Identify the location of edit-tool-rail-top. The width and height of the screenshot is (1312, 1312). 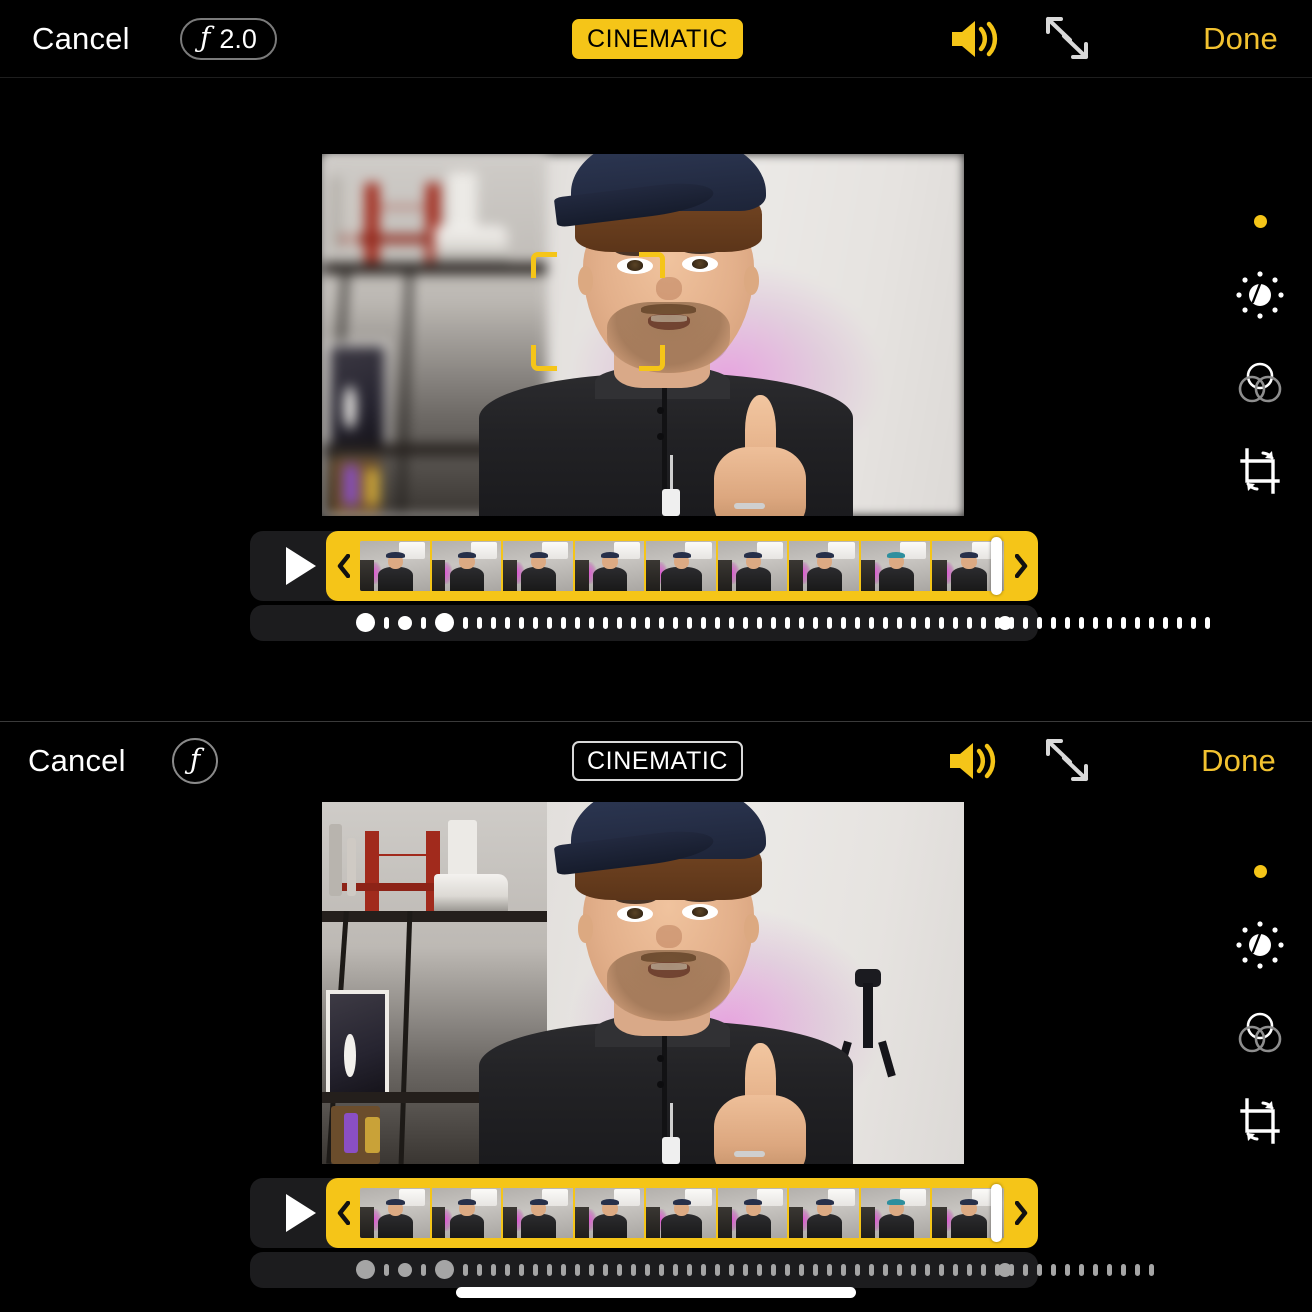
(1260, 358).